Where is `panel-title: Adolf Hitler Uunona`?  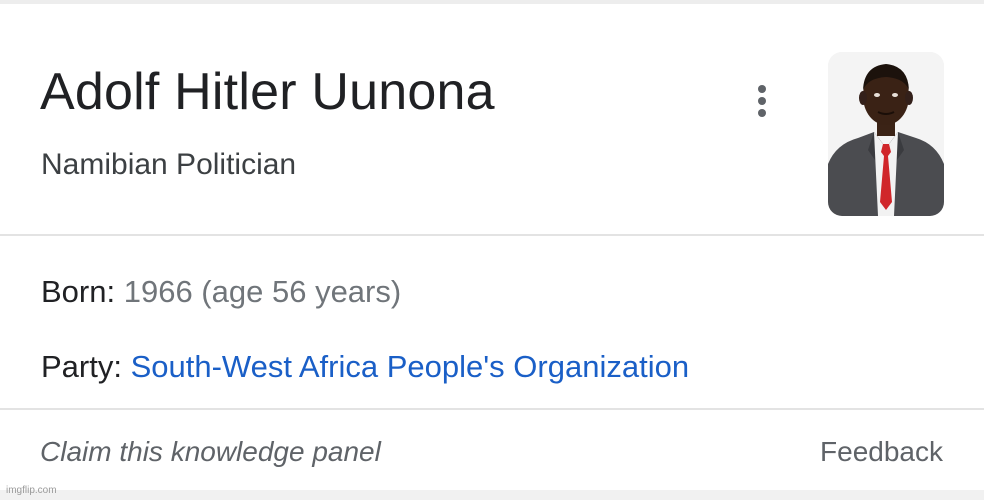
panel-title: Adolf Hitler Uunona is located at coordinates (267, 92).